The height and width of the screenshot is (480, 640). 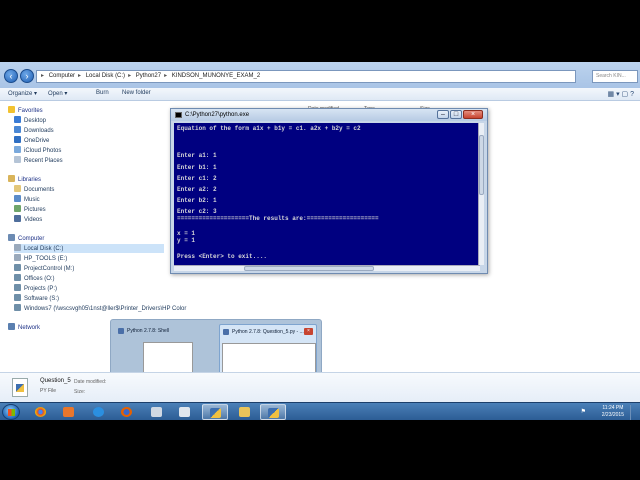 I want to click on nav-label: Network, so click(x=29, y=328).